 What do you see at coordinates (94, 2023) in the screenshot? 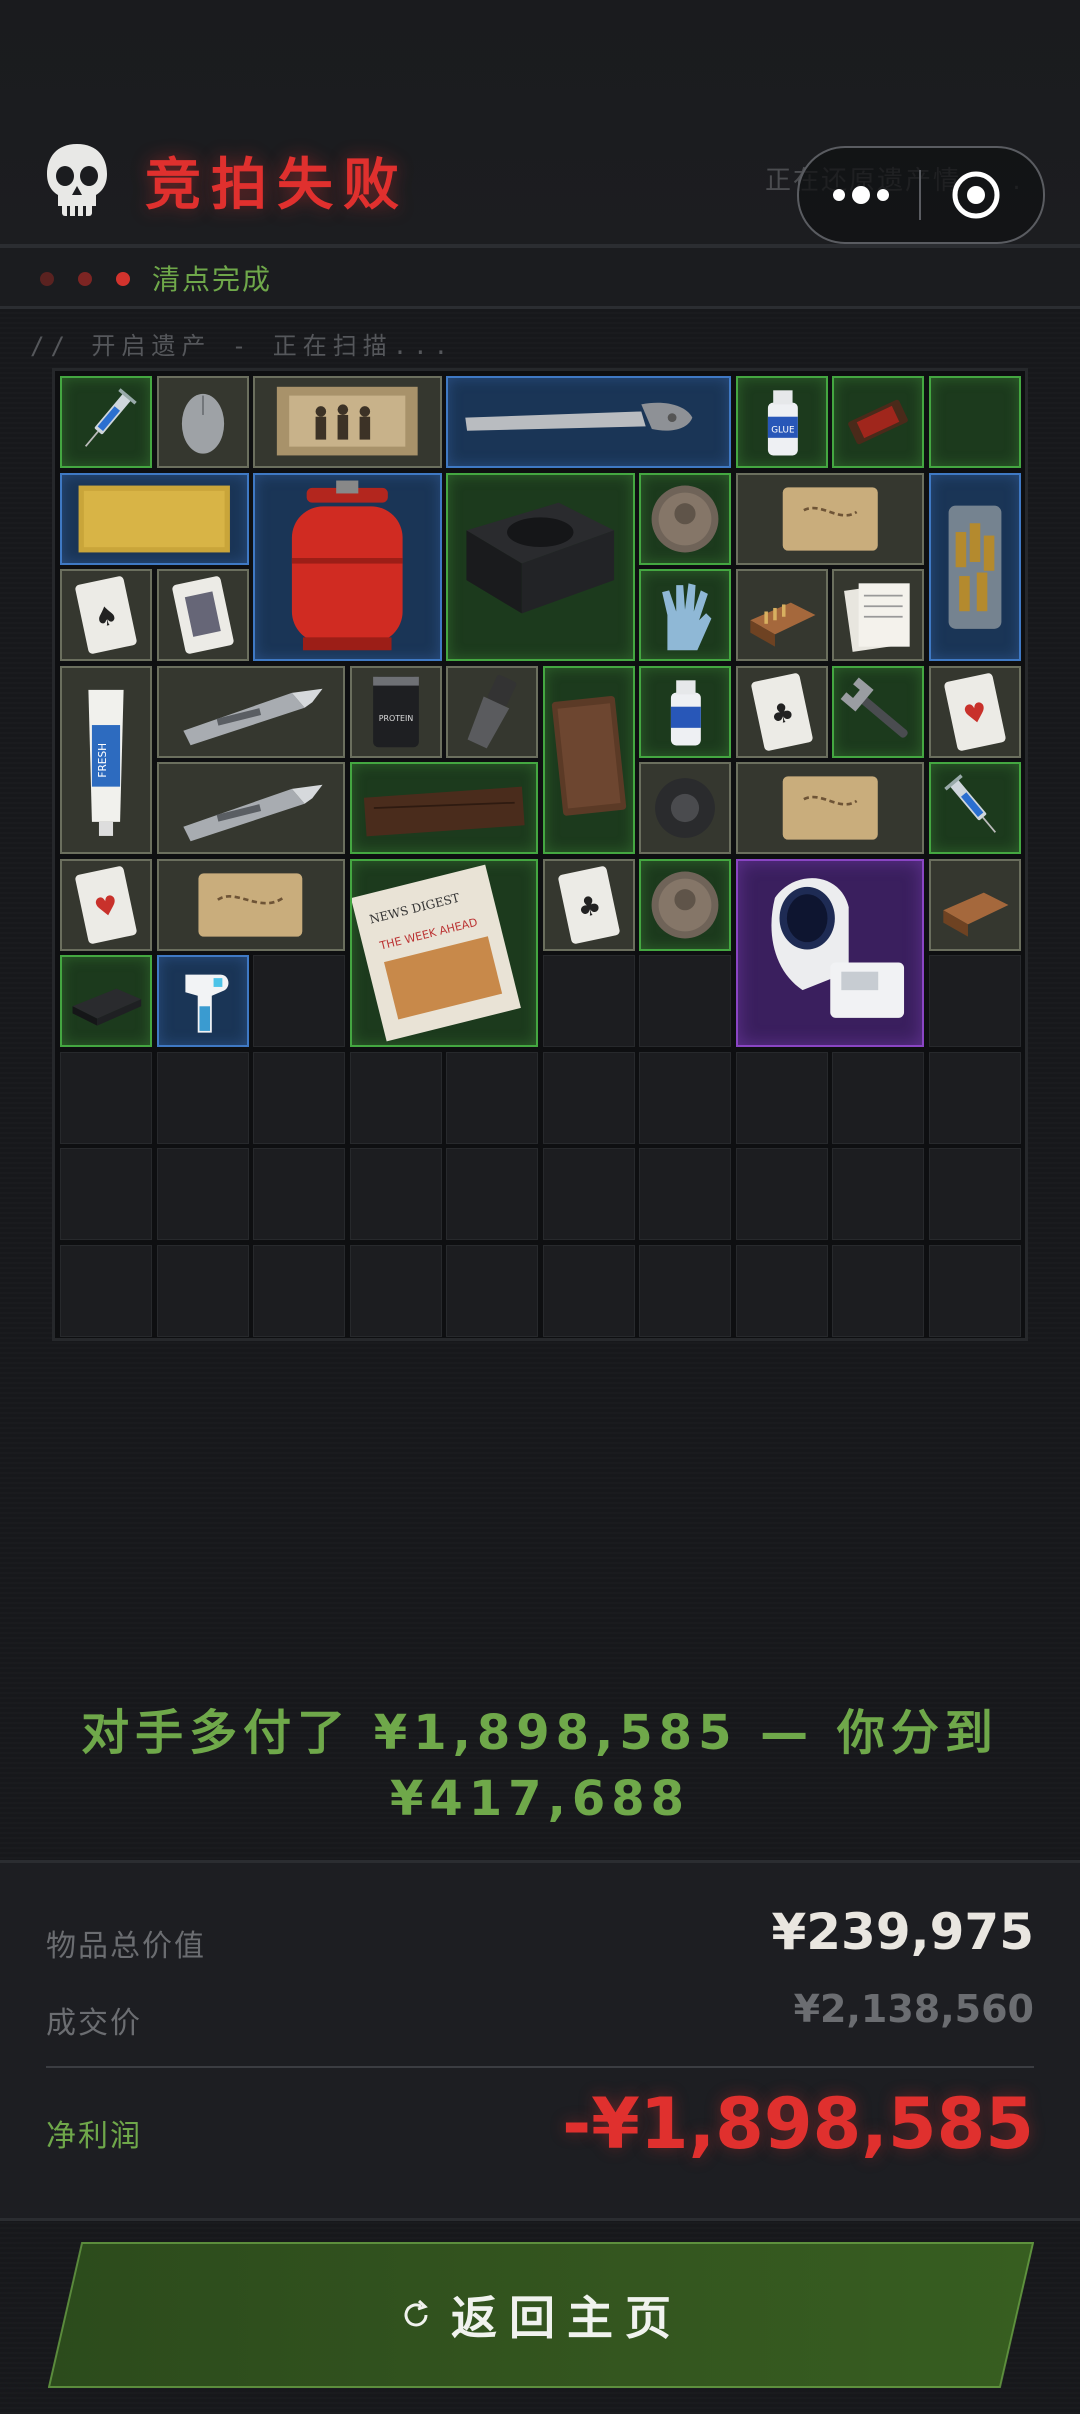
I see `deal-price-label: 成交价` at bounding box center [94, 2023].